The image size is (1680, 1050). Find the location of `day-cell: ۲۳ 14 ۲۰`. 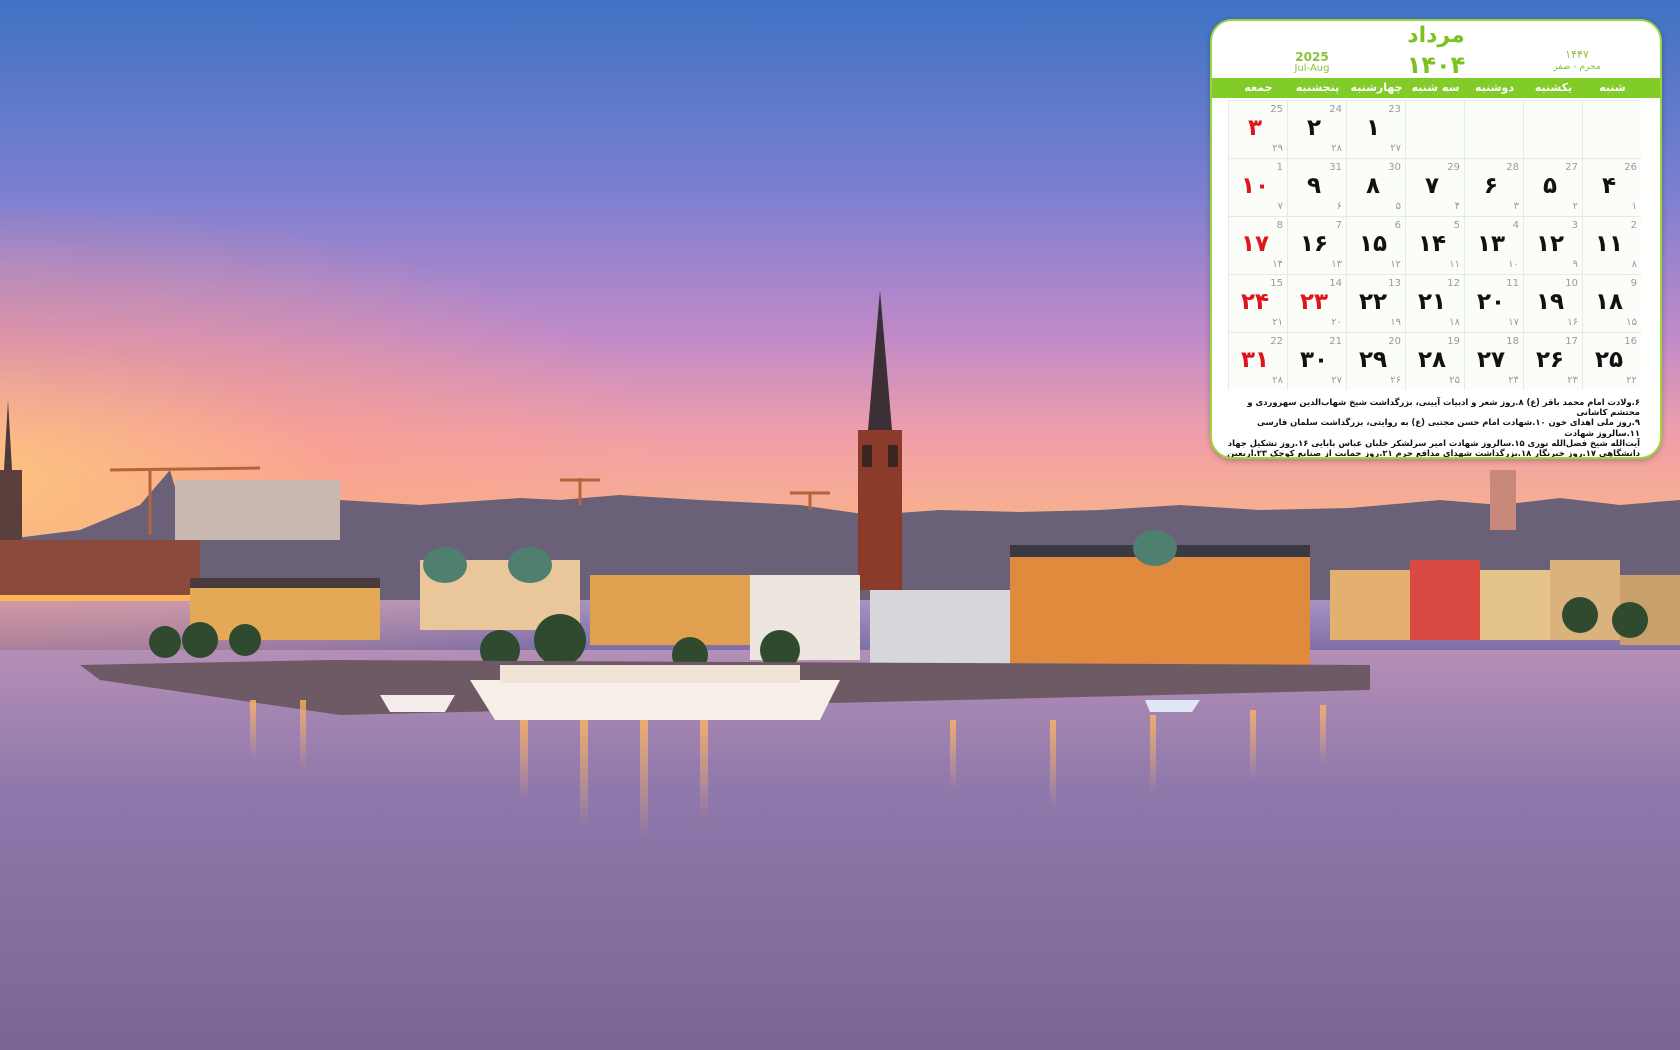

day-cell: ۲۳ 14 ۲۰ is located at coordinates (1316, 303).